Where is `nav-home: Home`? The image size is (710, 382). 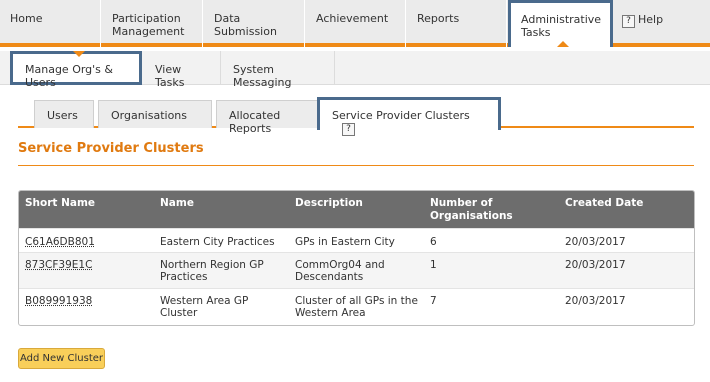
nav-home: Home is located at coordinates (50, 23).